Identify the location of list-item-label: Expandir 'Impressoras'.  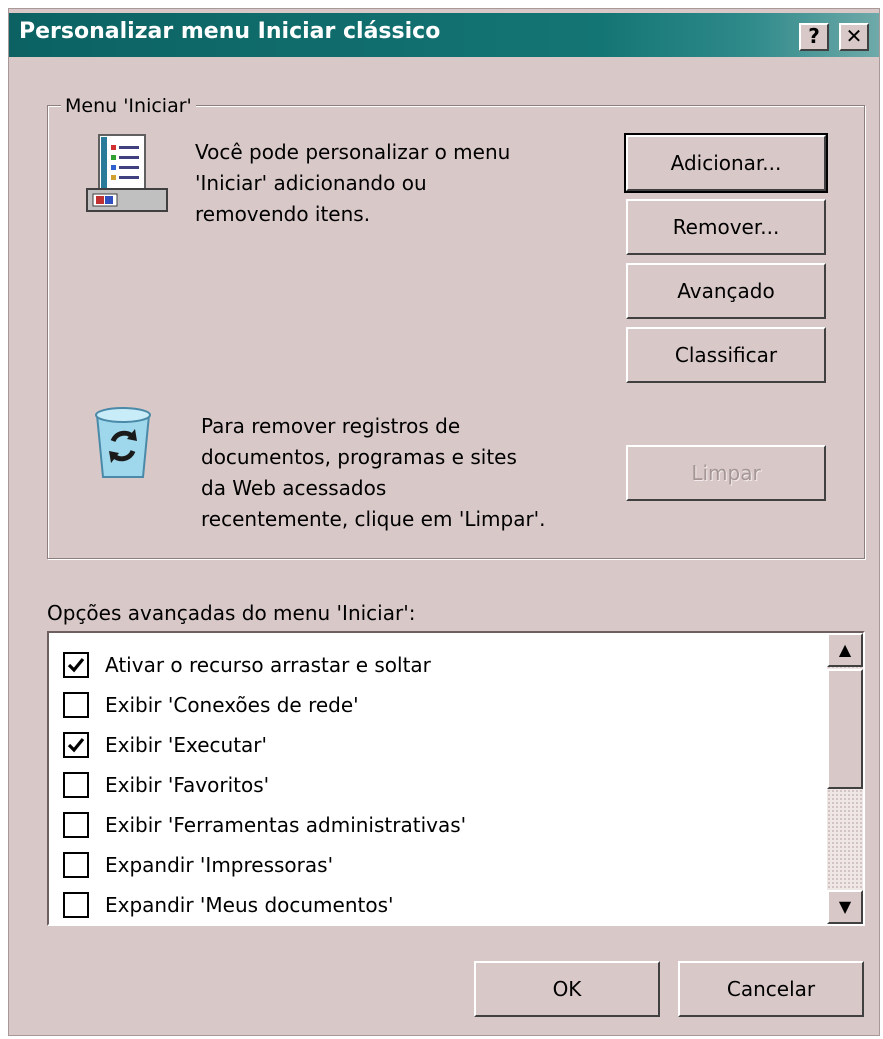
(219, 865).